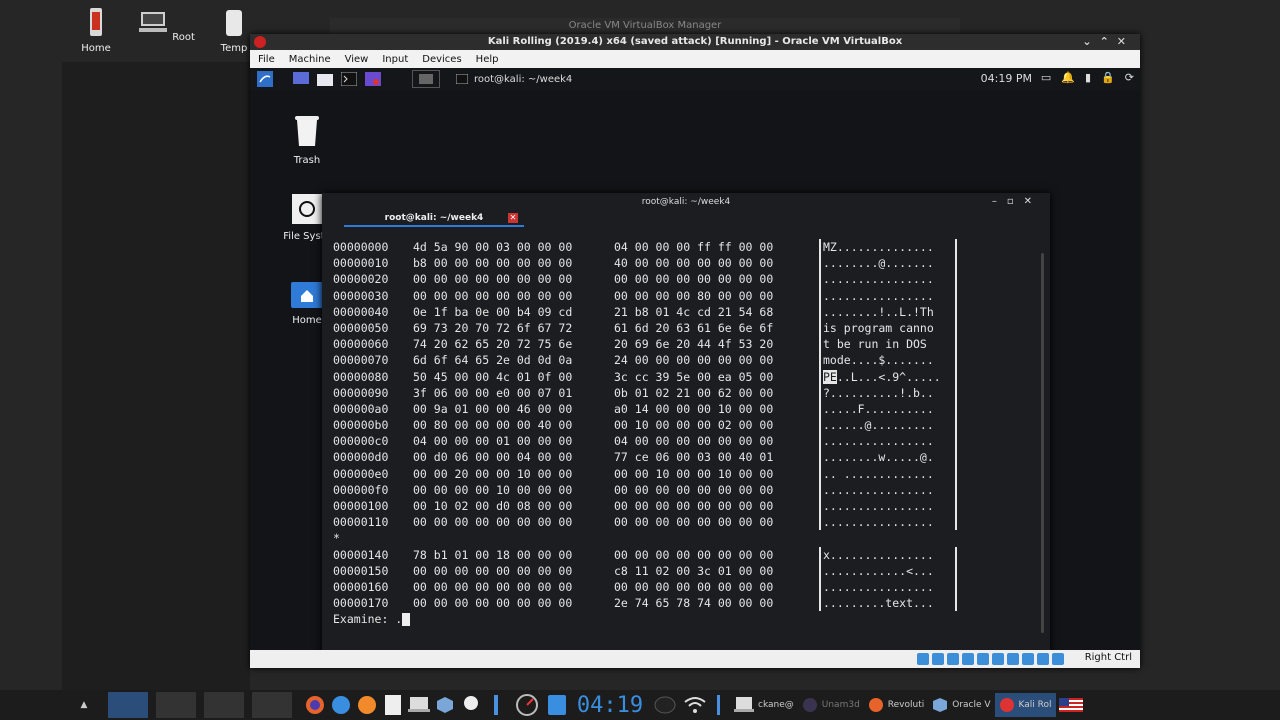  I want to click on panel-launcher-terminal, so click(349, 79).